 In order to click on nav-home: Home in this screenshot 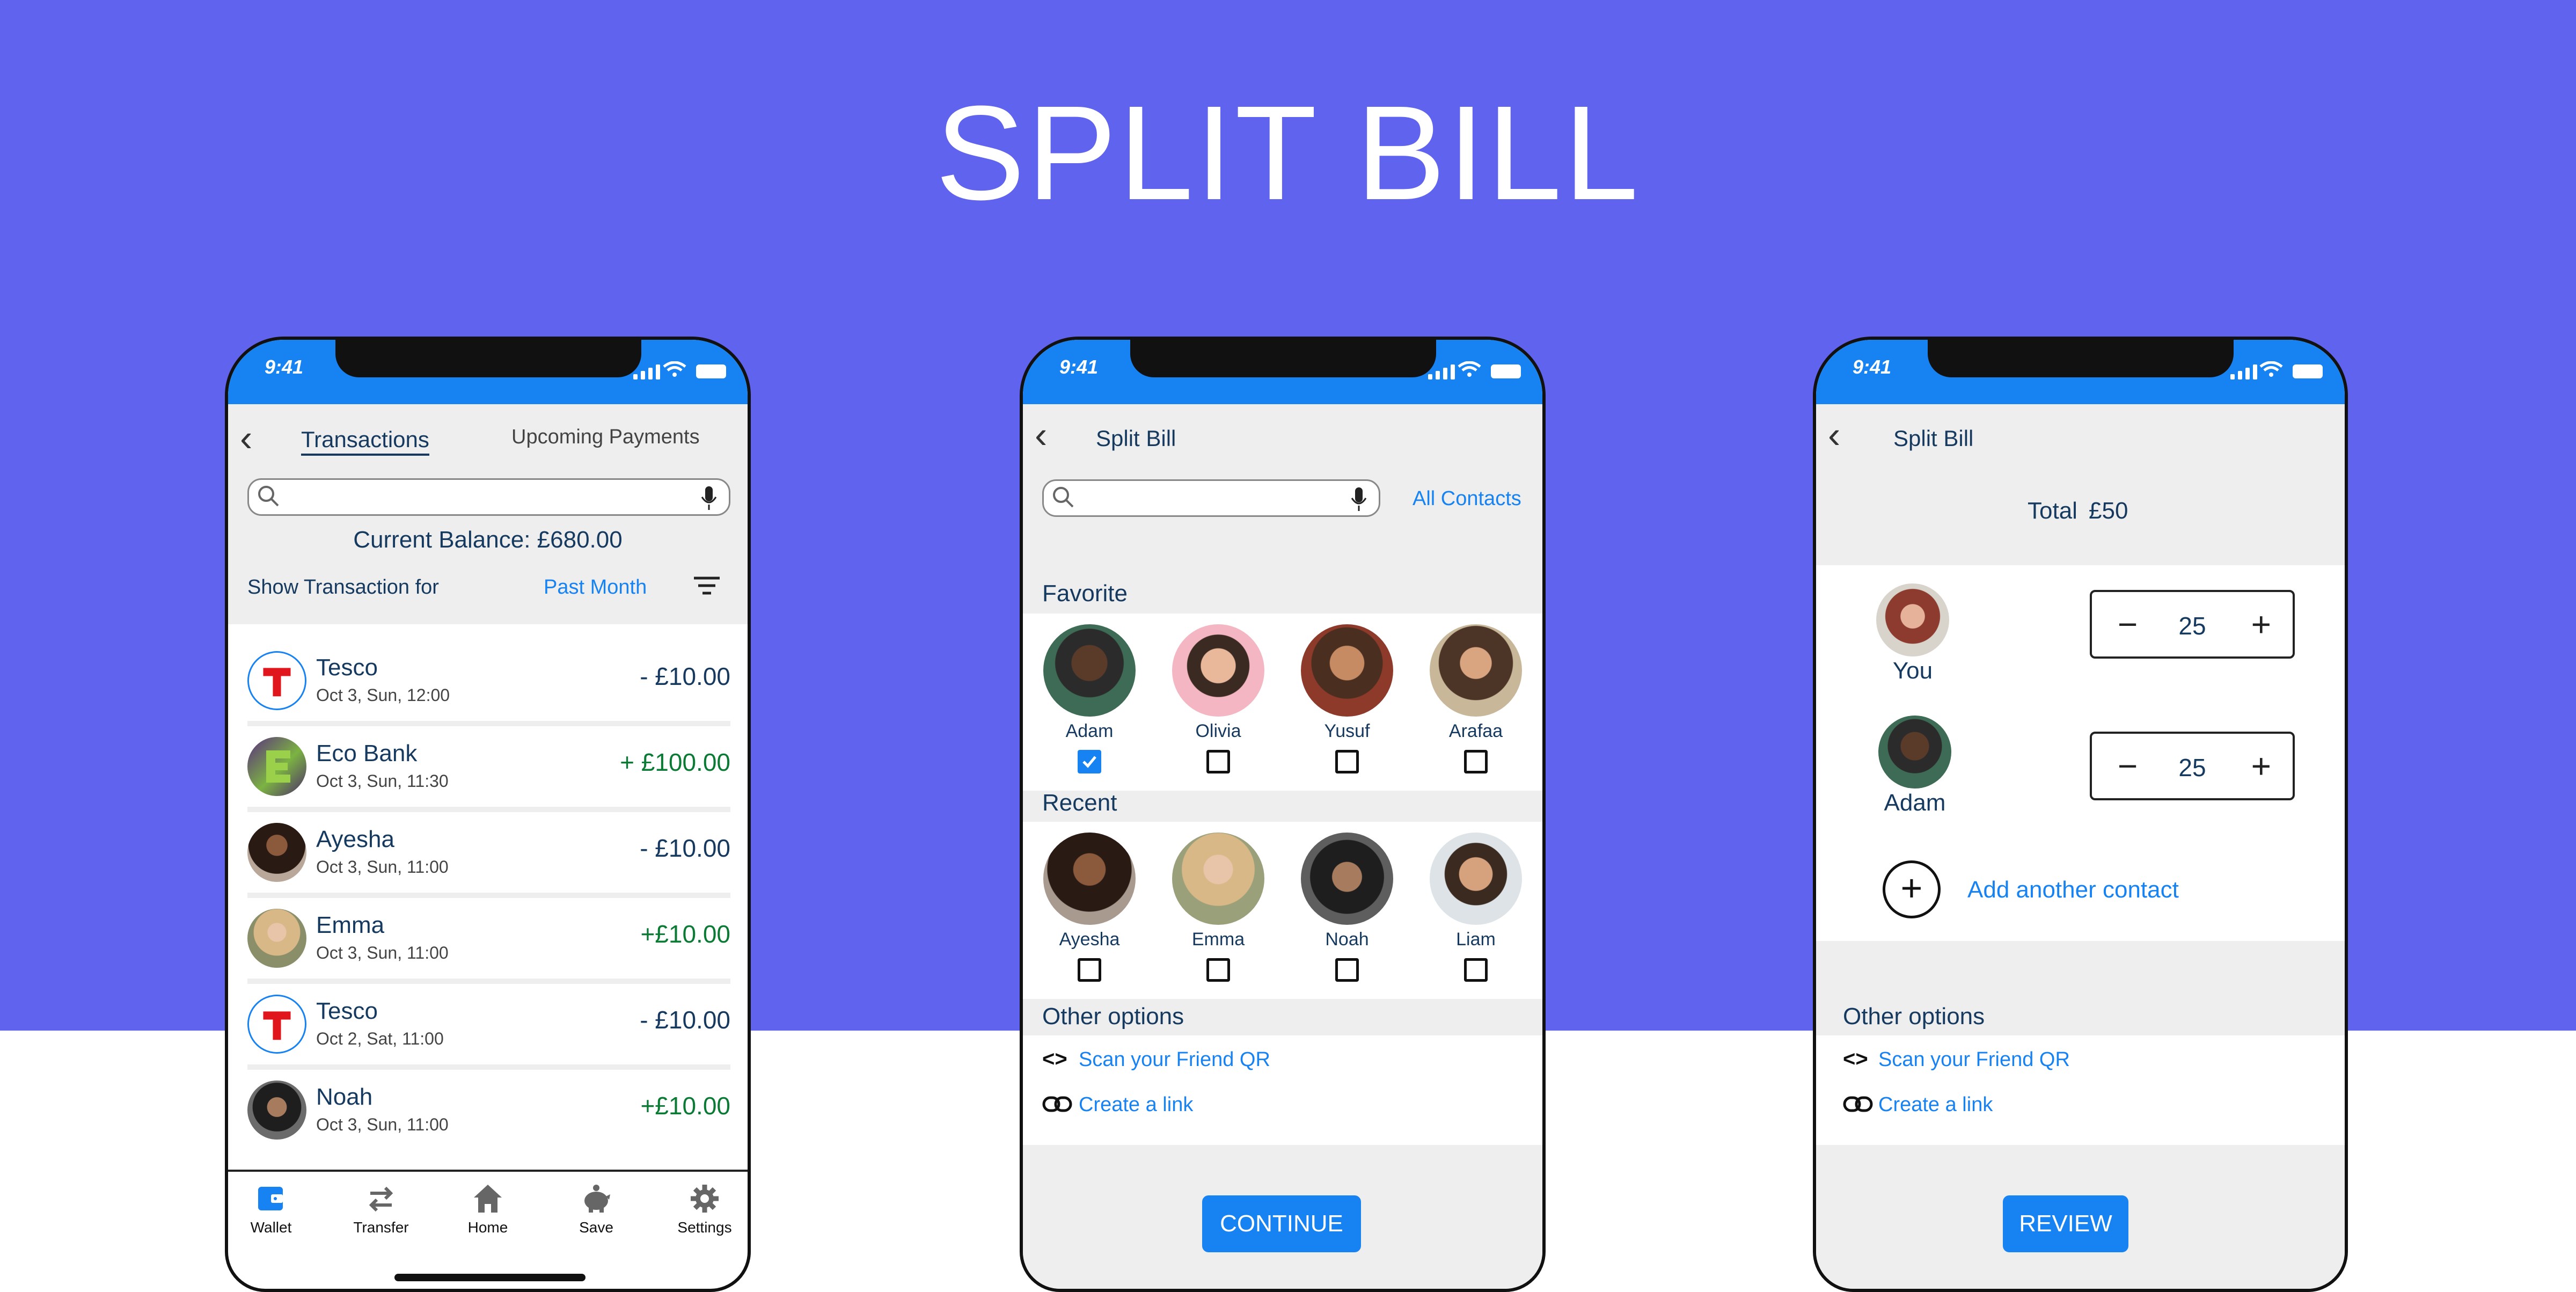, I will do `click(488, 1209)`.